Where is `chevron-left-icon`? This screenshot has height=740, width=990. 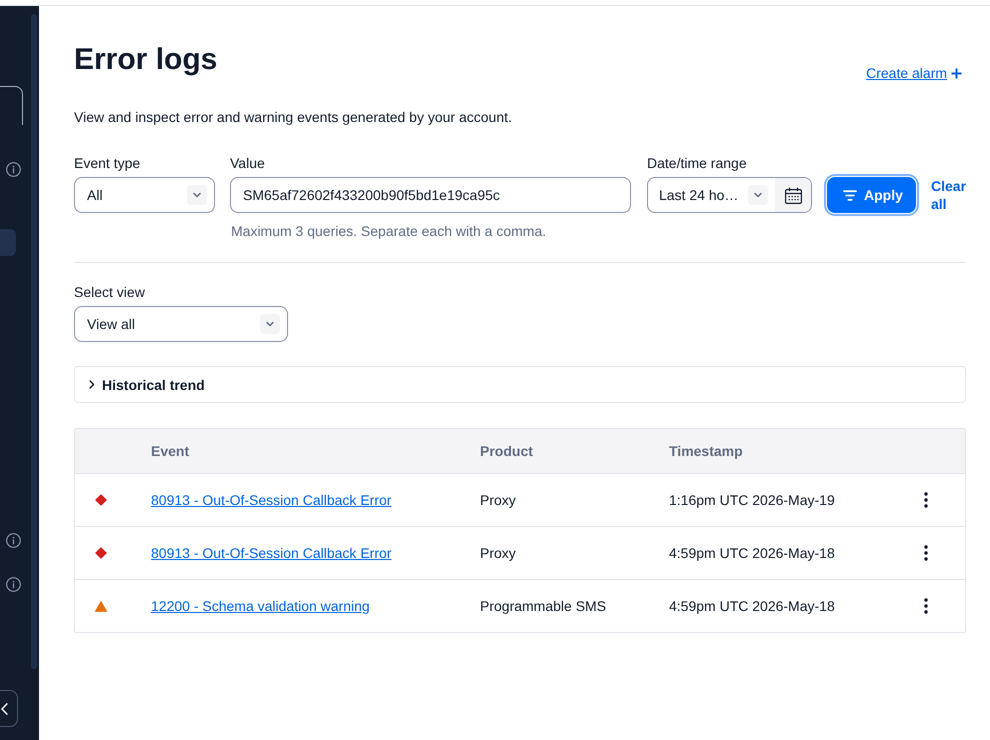
chevron-left-icon is located at coordinates (4, 708).